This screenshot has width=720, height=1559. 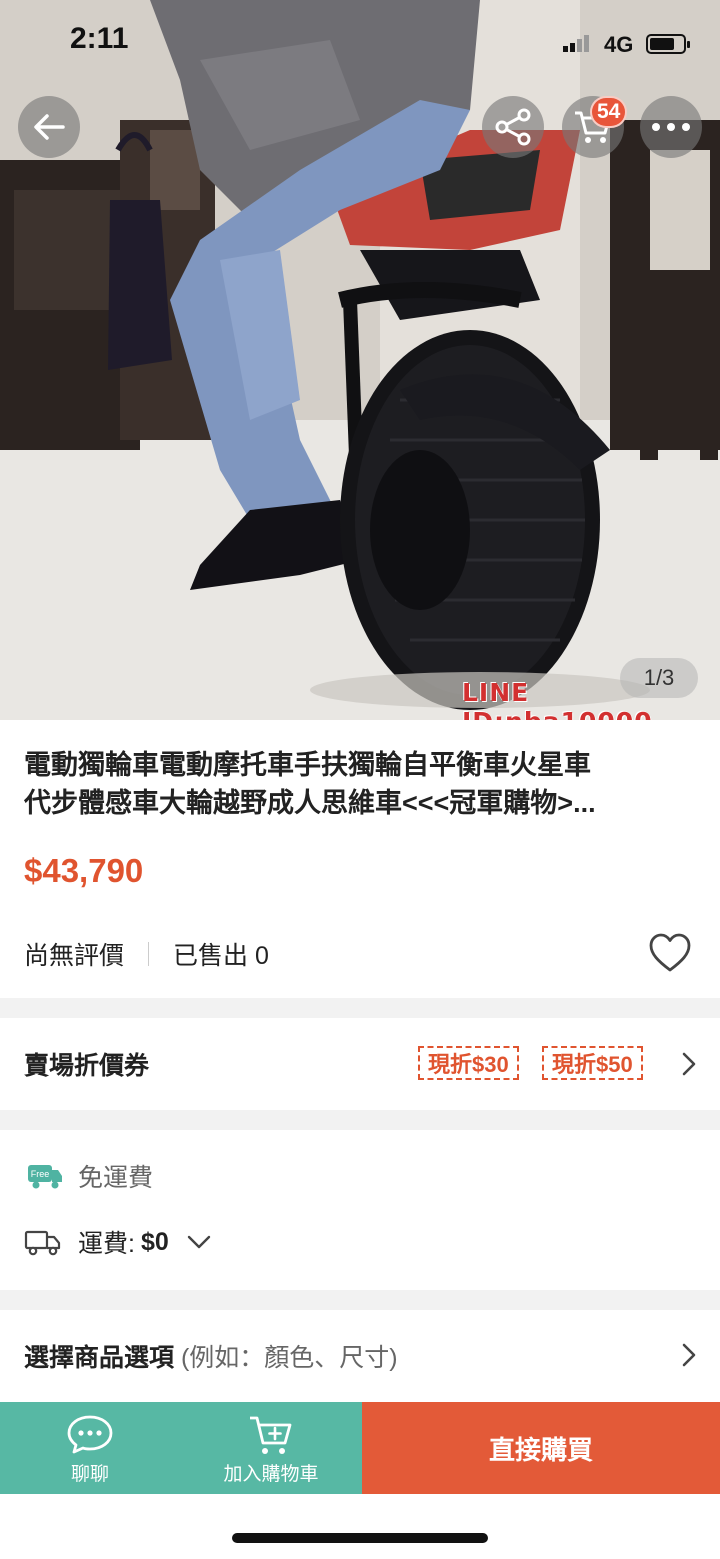 I want to click on status-time: 2:11, so click(x=99, y=38).